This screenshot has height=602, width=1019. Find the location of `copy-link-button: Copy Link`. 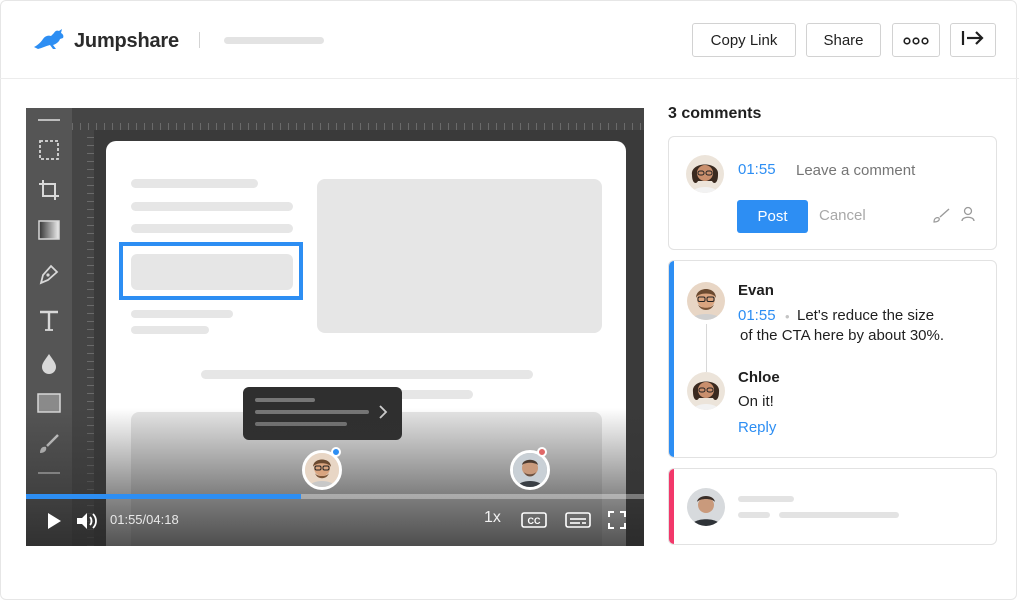

copy-link-button: Copy Link is located at coordinates (744, 40).